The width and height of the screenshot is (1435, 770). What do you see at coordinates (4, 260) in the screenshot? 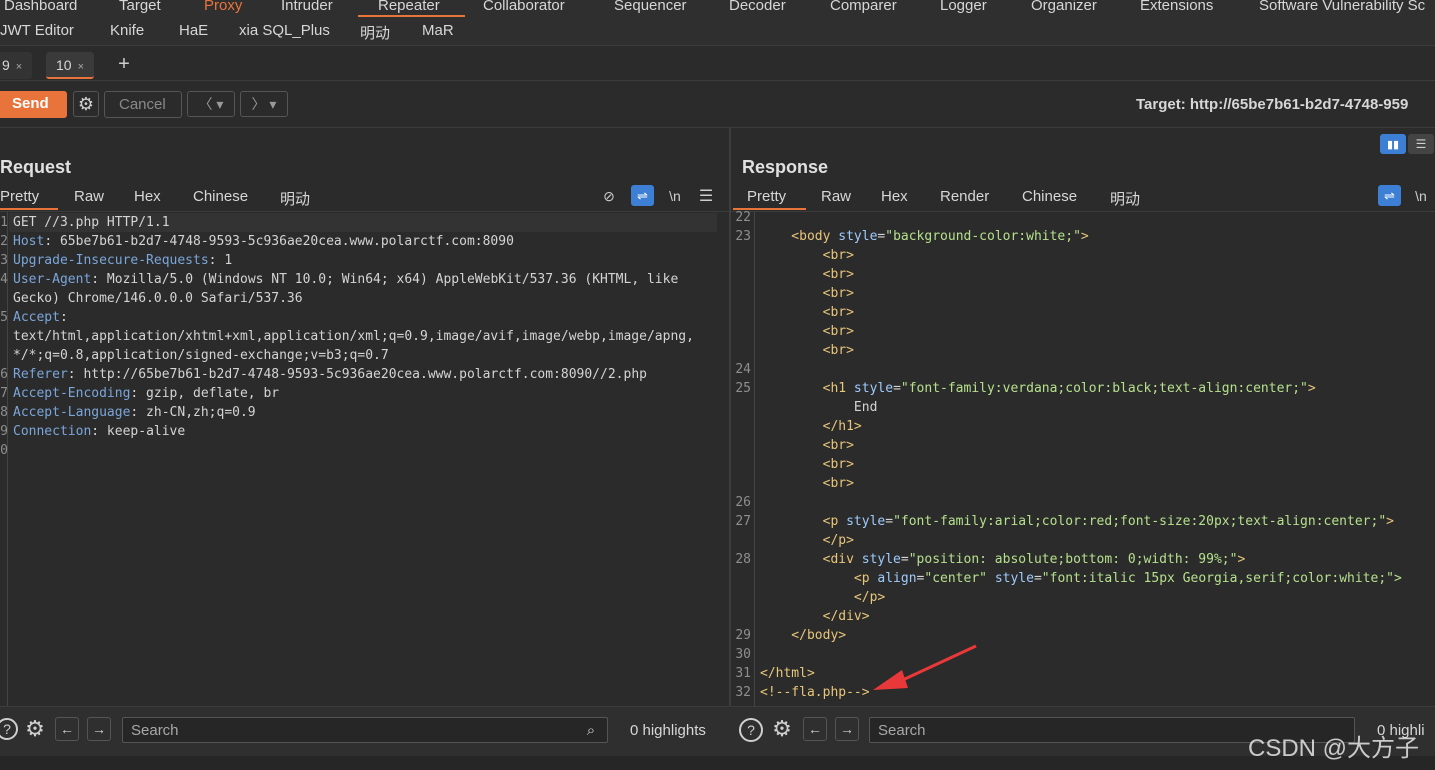
I see `line-number: 3` at bounding box center [4, 260].